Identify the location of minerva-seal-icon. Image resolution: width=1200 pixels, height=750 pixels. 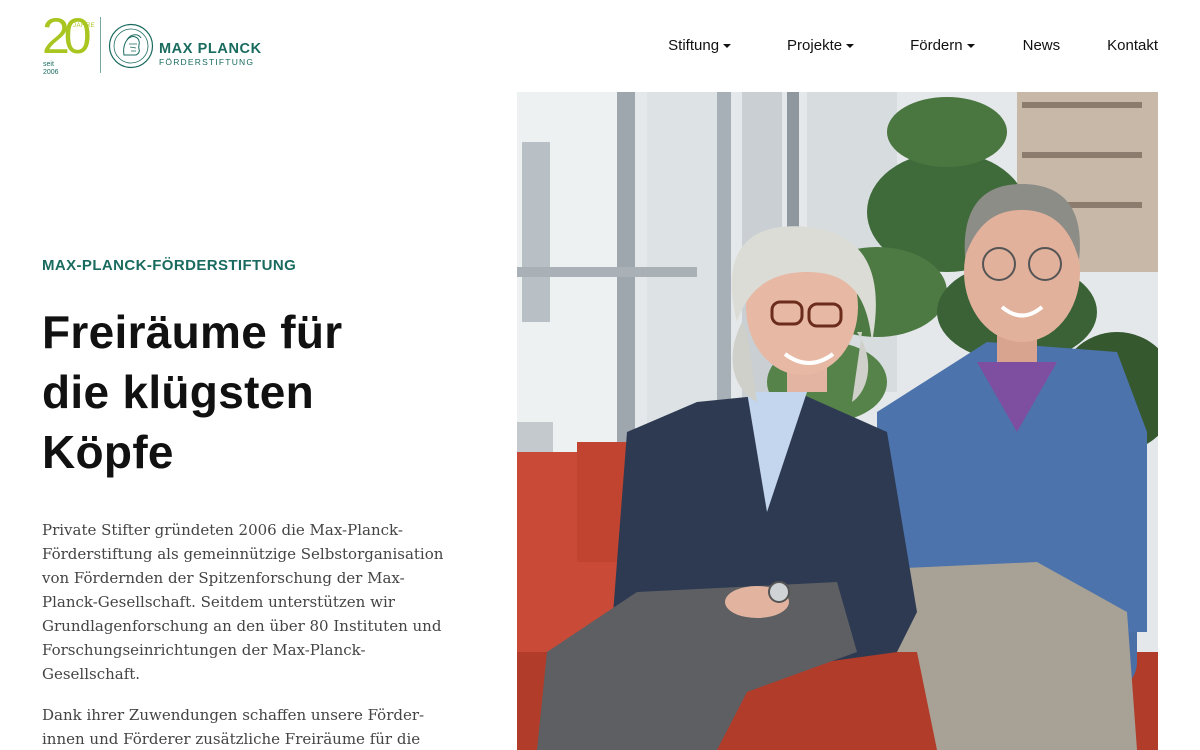
(131, 46).